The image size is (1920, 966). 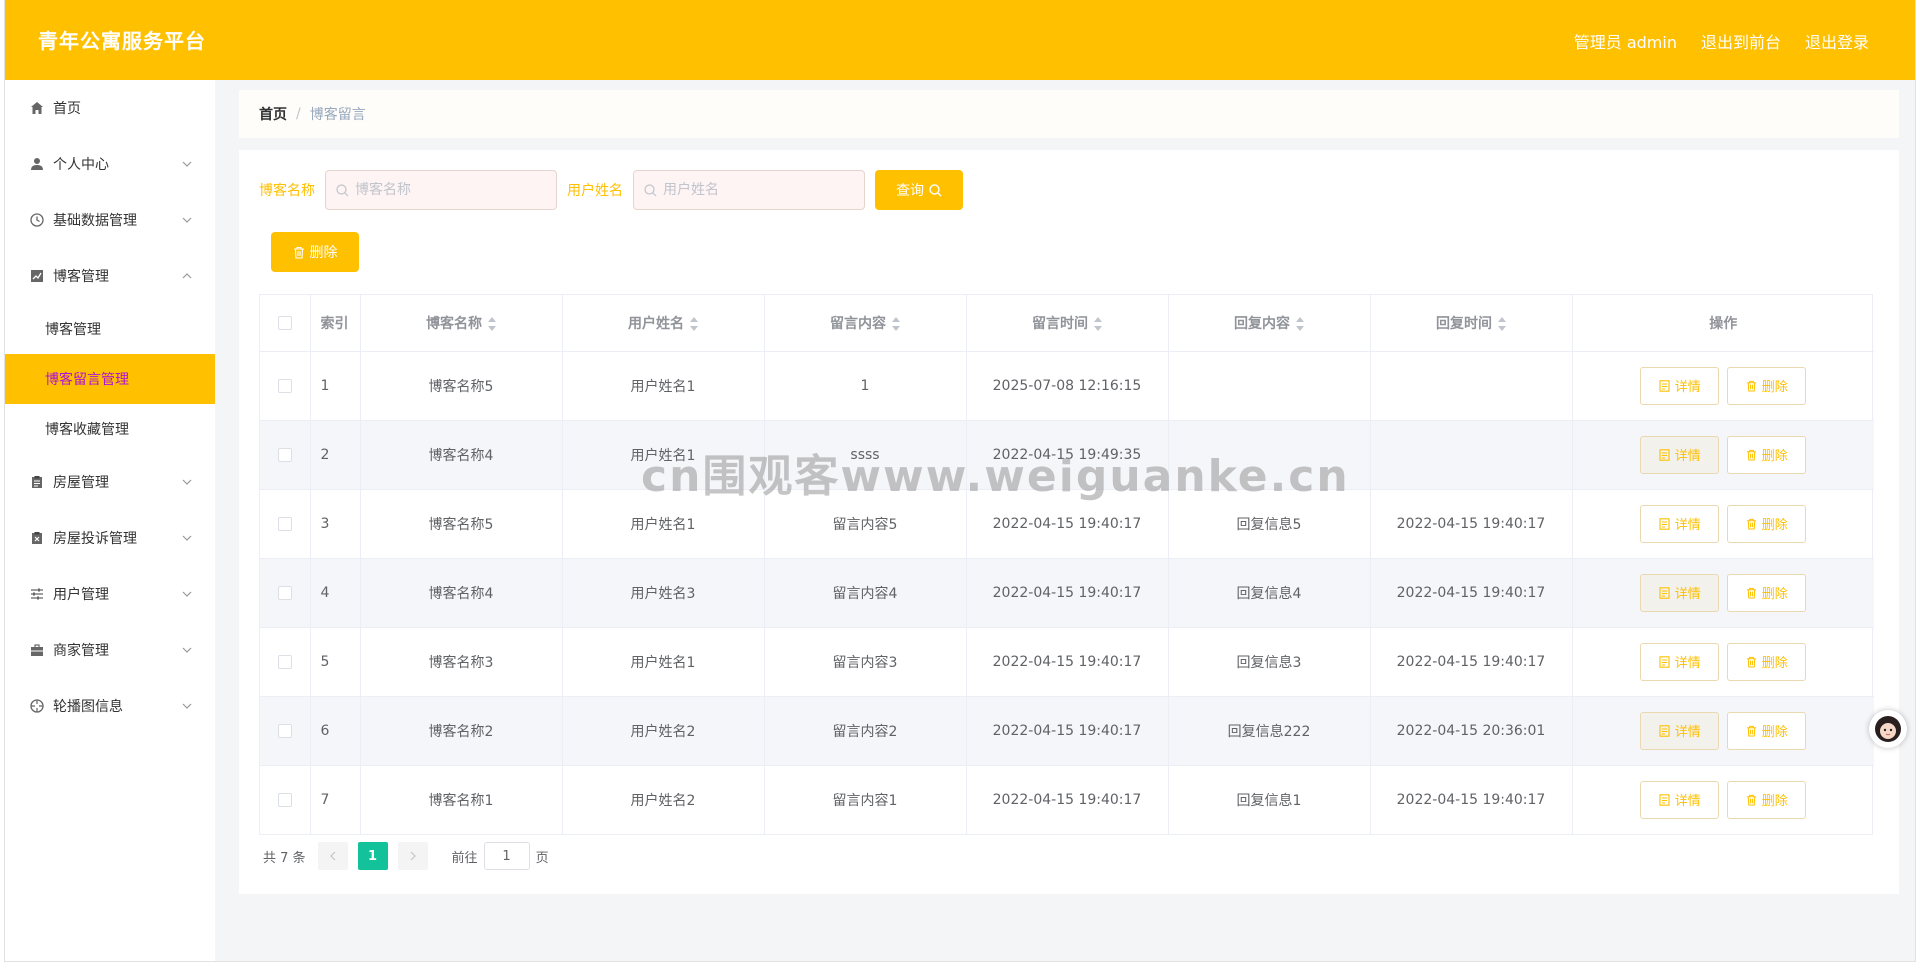 I want to click on page-number-button: 1, so click(x=372, y=856).